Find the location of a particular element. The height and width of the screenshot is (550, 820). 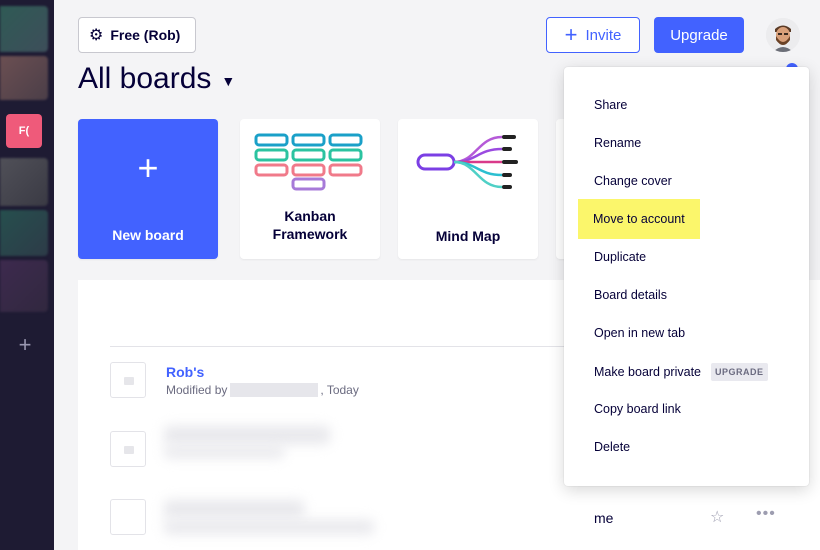

workspace-item-active: F( is located at coordinates (24, 131).